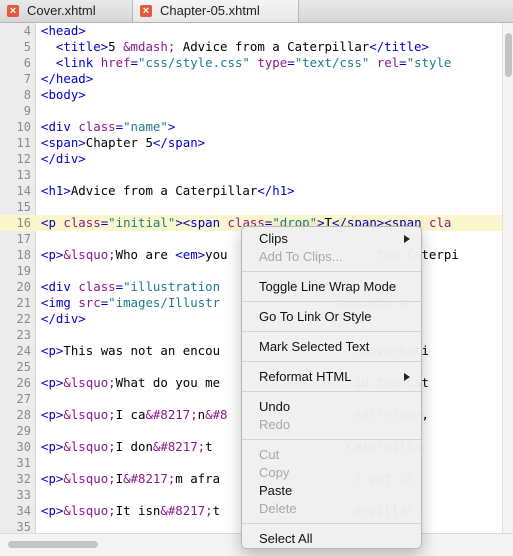  Describe the element at coordinates (164, 302) in the screenshot. I see `value-token: "images/Illustr` at that location.